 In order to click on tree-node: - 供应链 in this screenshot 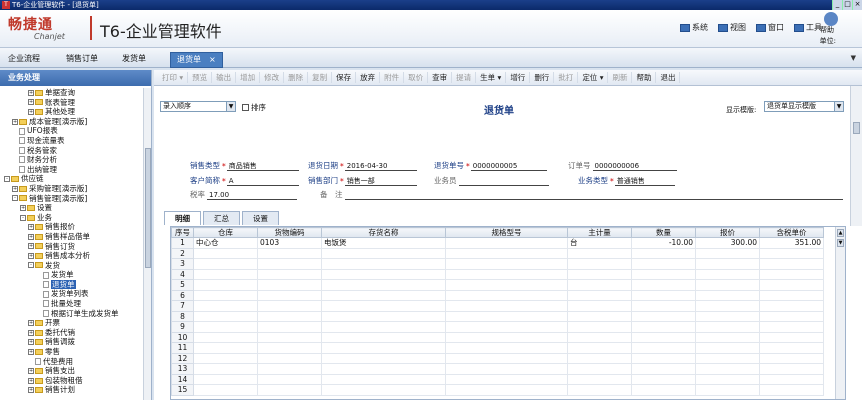, I will do `click(72, 179)`.